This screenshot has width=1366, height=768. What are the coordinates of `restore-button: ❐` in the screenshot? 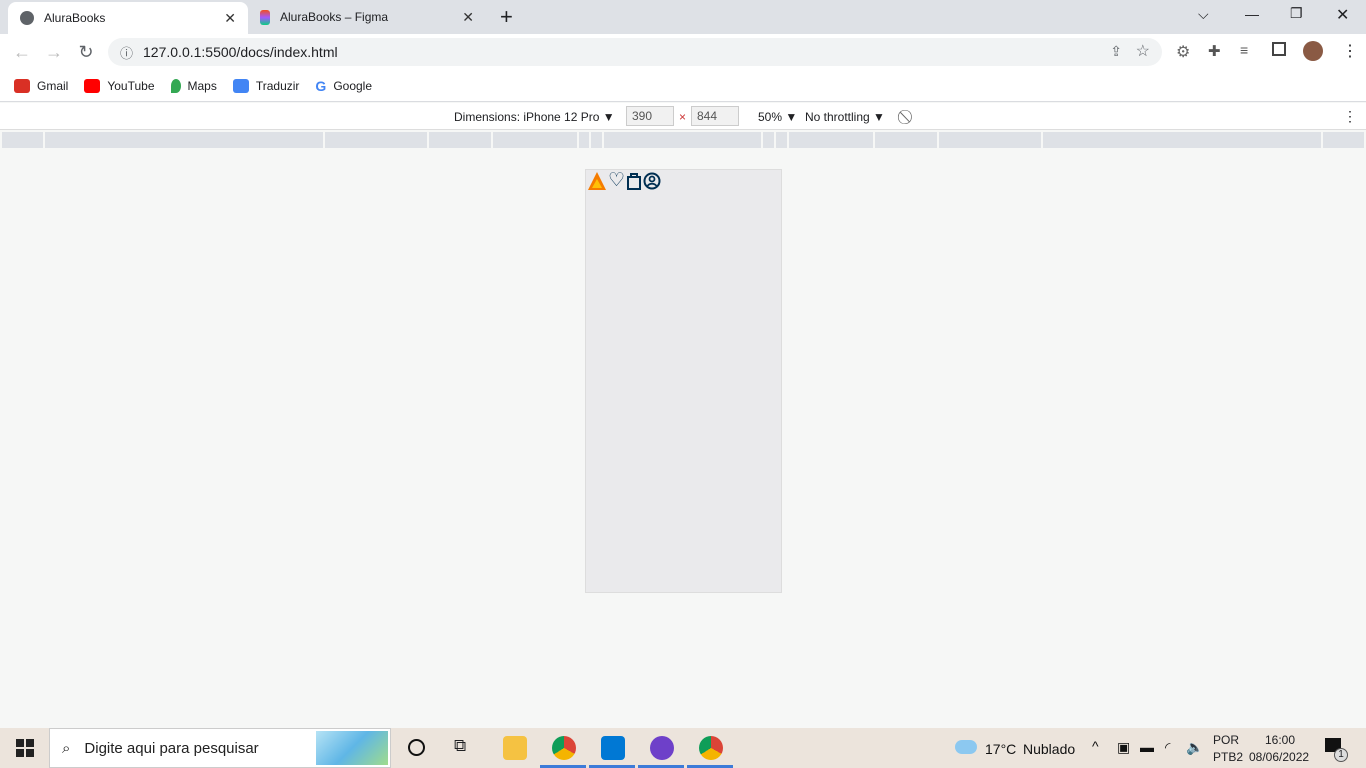 It's located at (1296, 13).